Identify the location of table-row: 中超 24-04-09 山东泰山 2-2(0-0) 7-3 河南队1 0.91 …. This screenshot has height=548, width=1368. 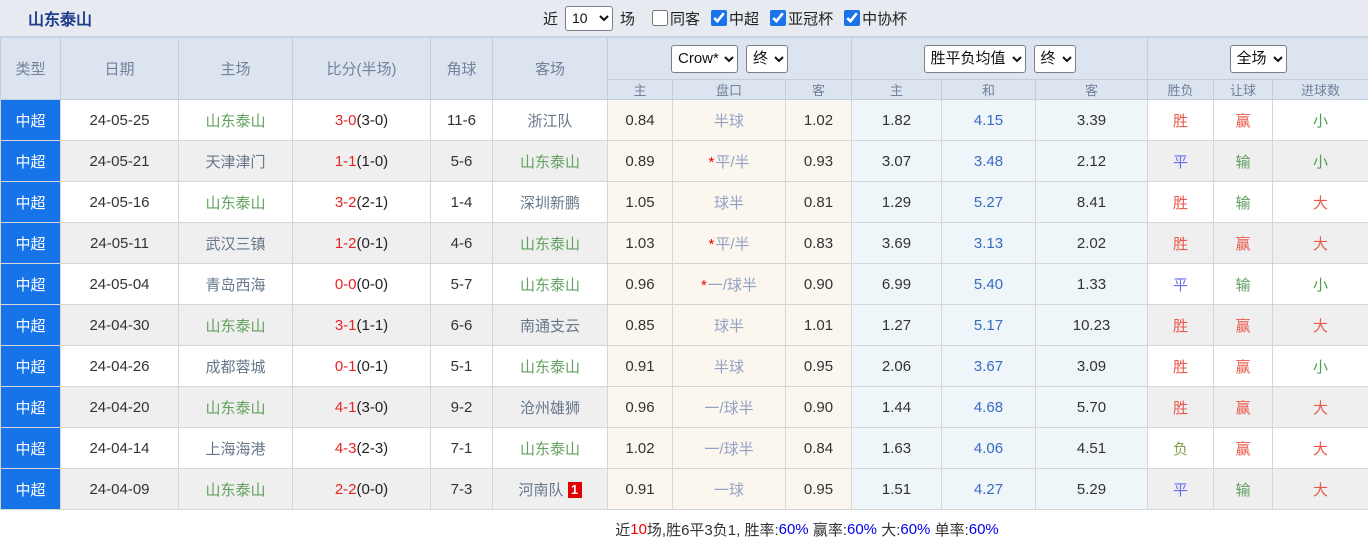
(684, 489).